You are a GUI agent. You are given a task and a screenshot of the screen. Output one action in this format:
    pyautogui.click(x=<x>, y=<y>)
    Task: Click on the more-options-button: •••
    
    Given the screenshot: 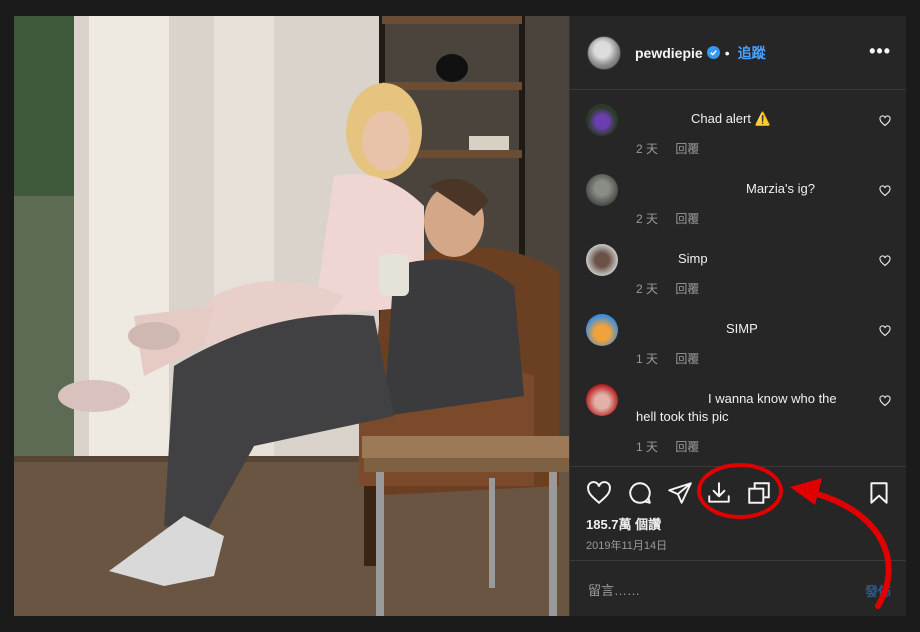 What is the action you would take?
    pyautogui.click(x=880, y=51)
    